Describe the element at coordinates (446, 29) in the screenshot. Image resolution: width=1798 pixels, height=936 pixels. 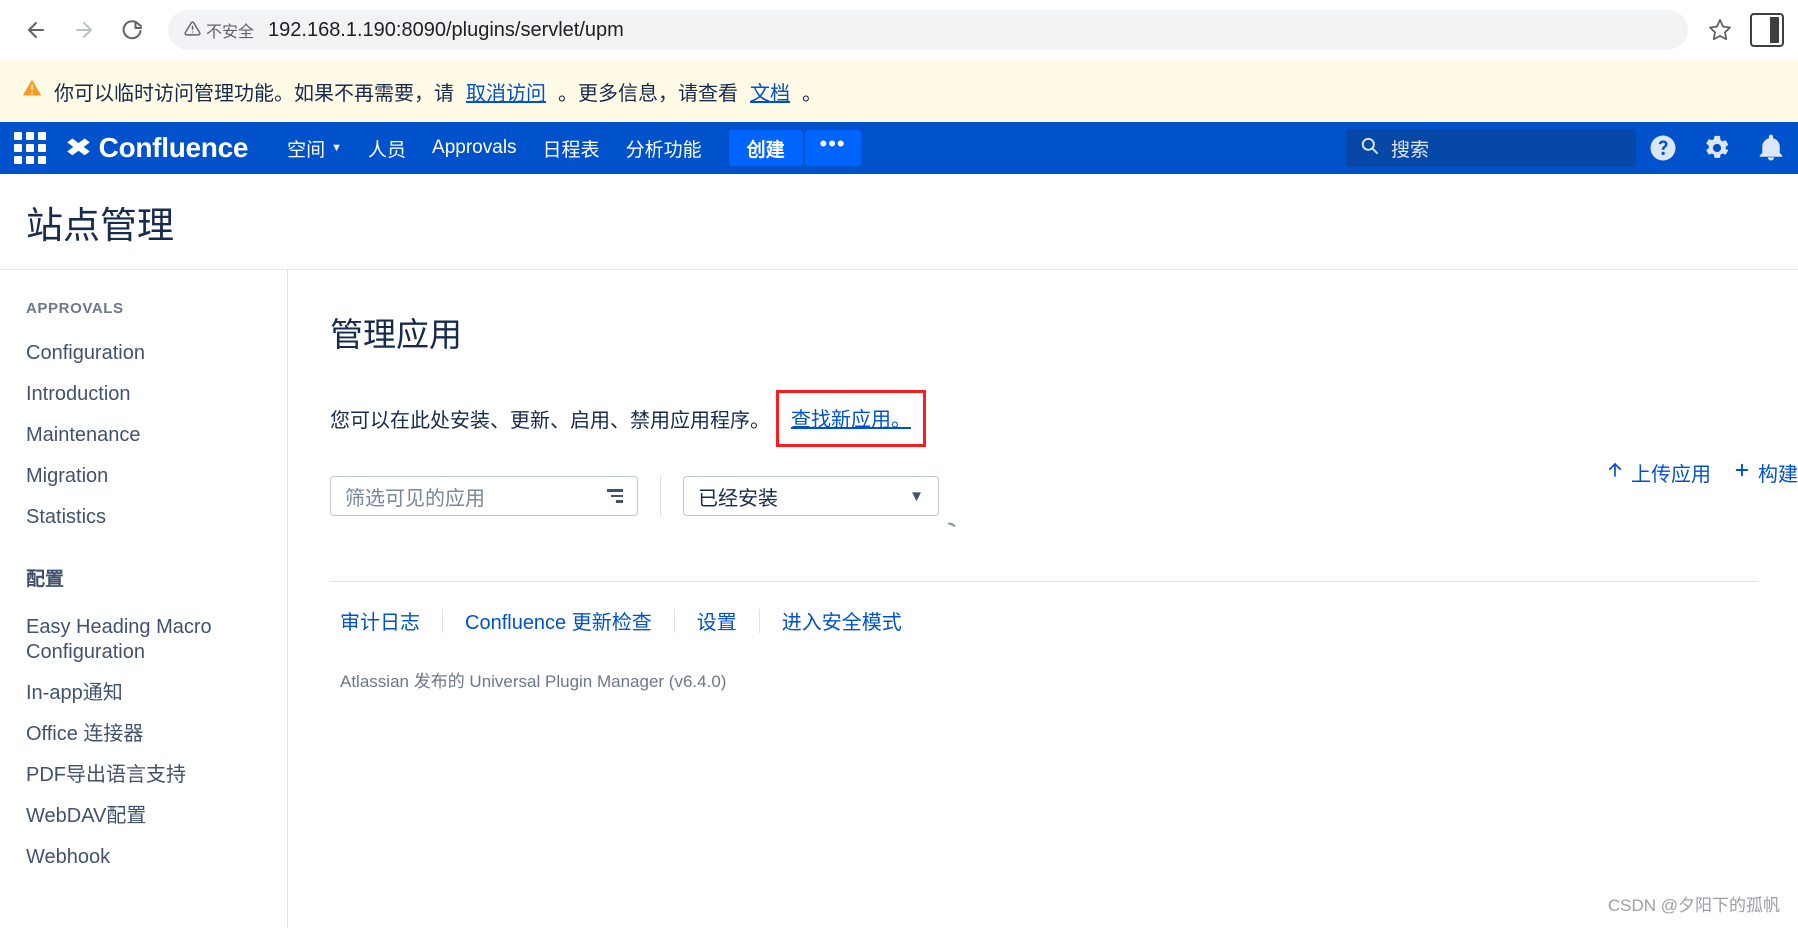
I see `url-text: 192.168.1.190:8090/plugins/servlet/upm` at that location.